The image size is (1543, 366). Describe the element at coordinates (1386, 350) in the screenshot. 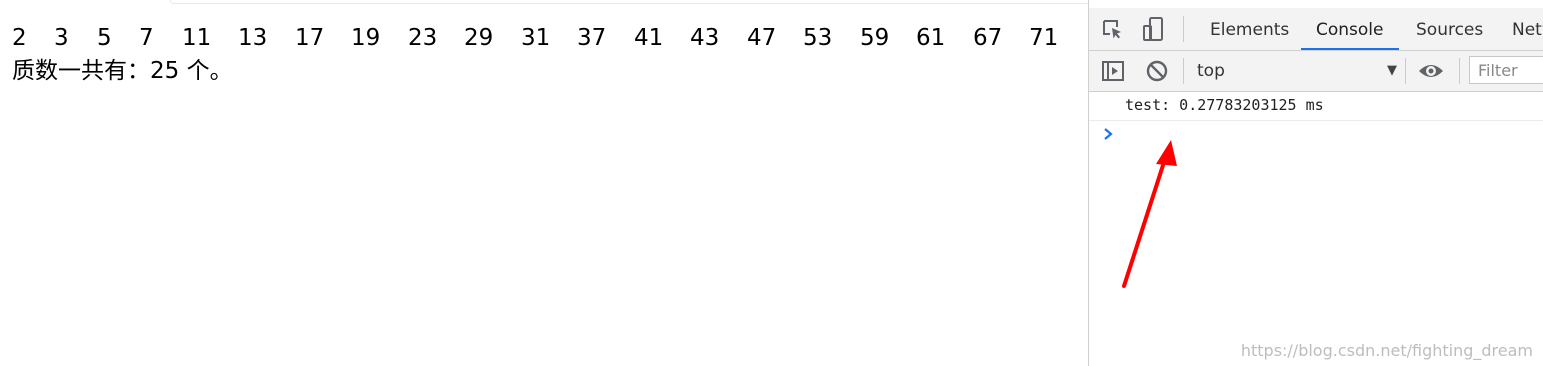

I see `watermark-text: https://blog.csdn.net/fighting_dream` at that location.